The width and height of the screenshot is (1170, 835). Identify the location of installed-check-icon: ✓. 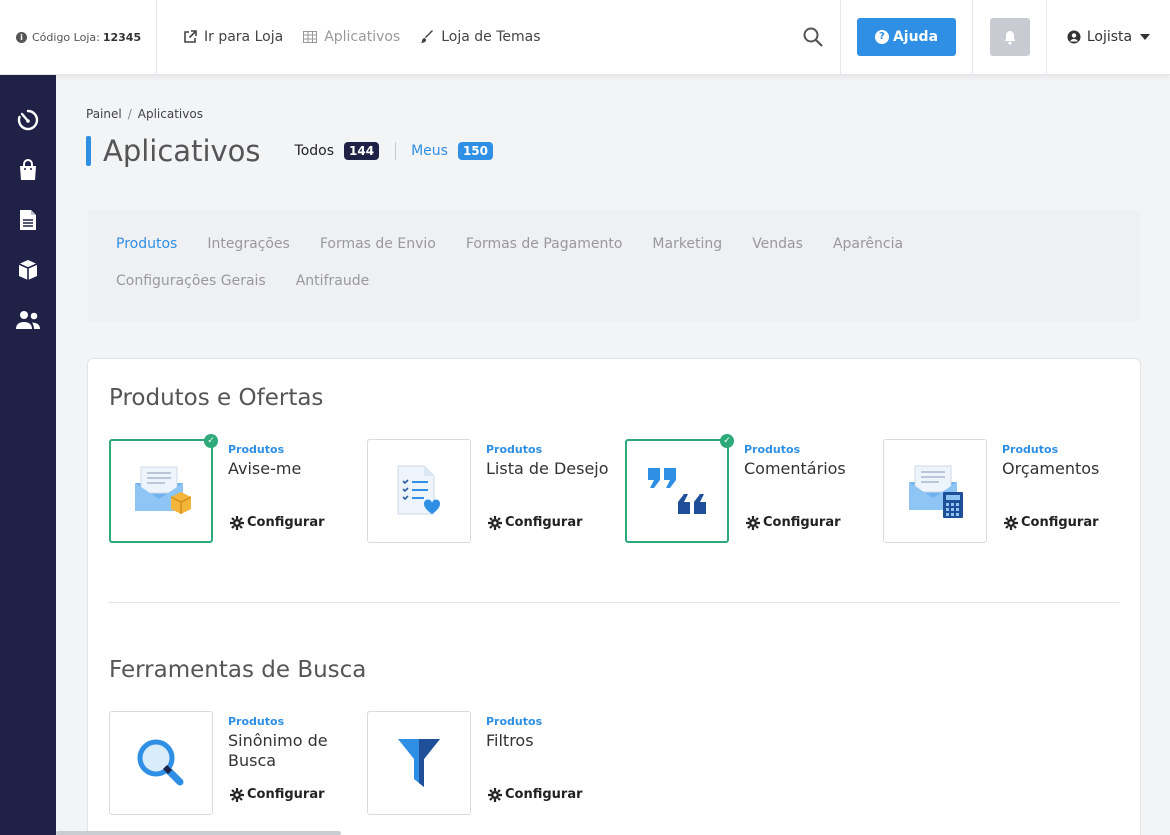
(211, 441).